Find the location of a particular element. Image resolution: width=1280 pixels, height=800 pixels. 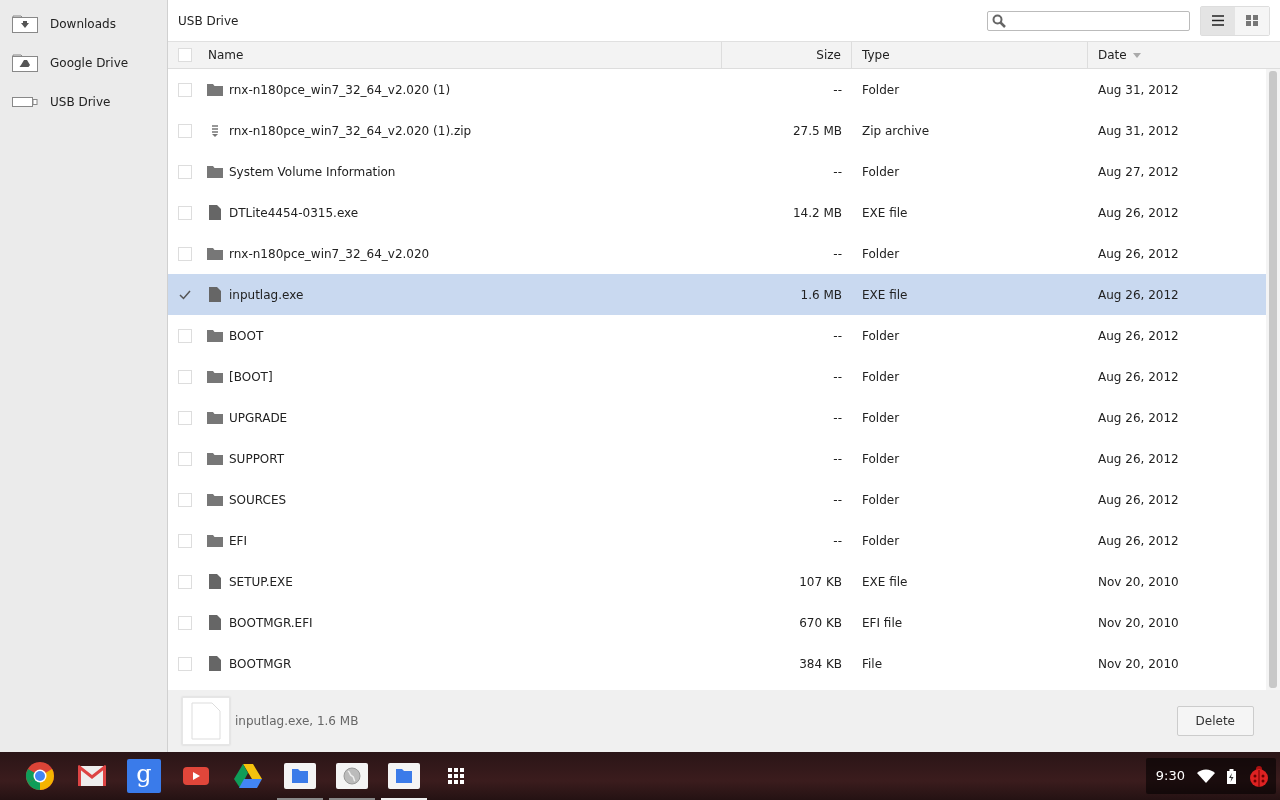

search-logo-icon: g is located at coordinates (144, 776).